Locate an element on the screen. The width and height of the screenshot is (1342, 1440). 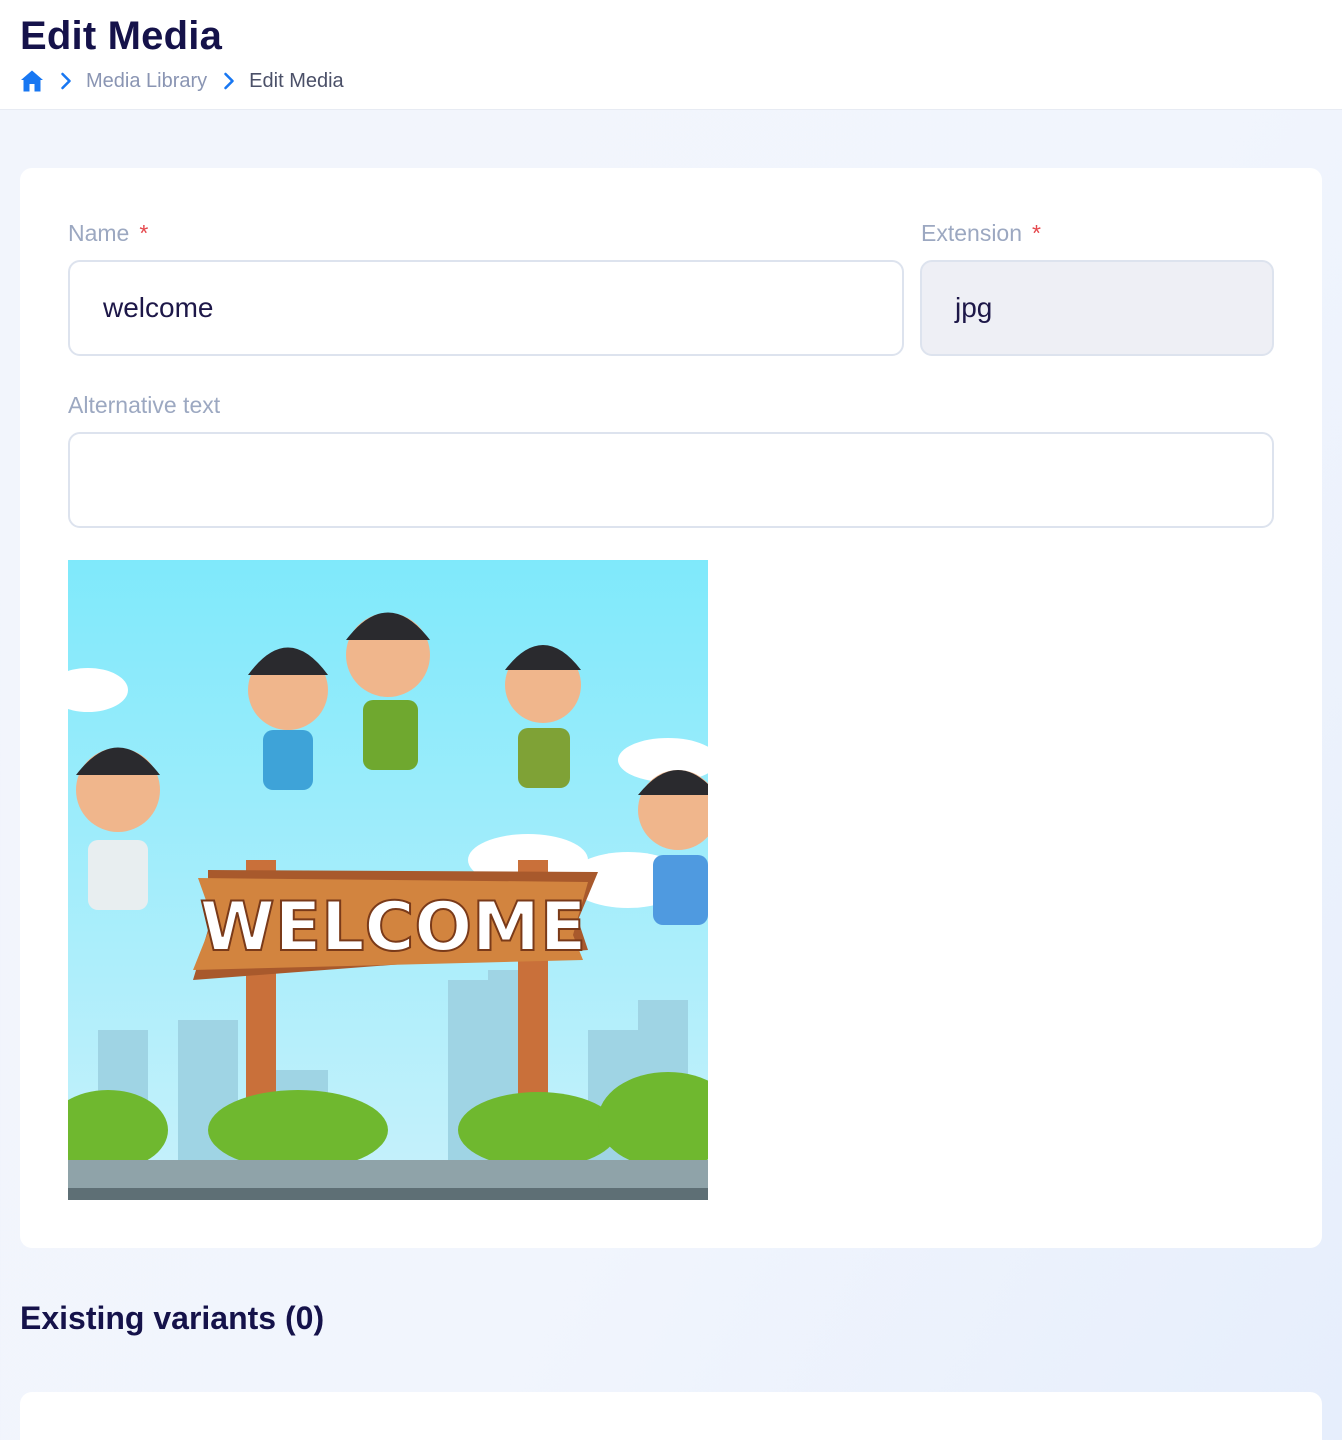
breadcrumb: Media Library Edit Media is located at coordinates (182, 81).